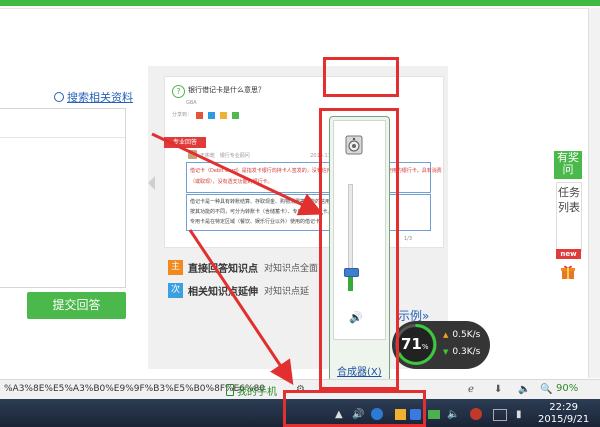 The width and height of the screenshot is (600, 427). Describe the element at coordinates (241, 307) in the screenshot. I see `arrow-to-tray` at that location.